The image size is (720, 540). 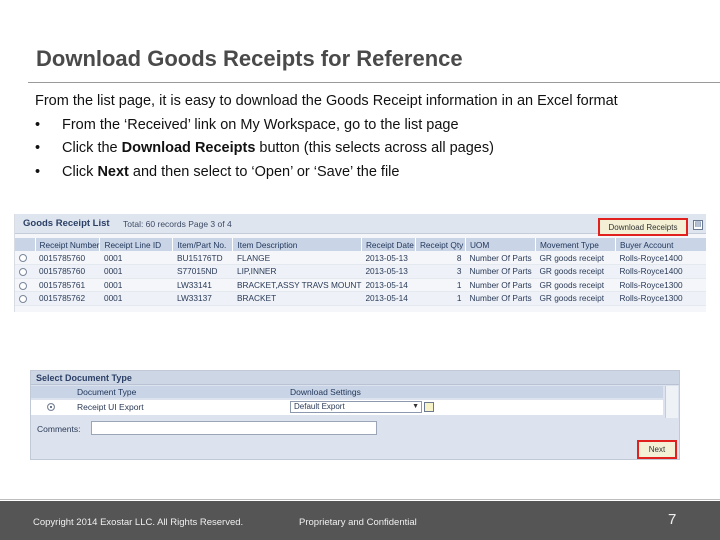 What do you see at coordinates (325, 392) in the screenshot?
I see `column-header-download-settings: Download Settings` at bounding box center [325, 392].